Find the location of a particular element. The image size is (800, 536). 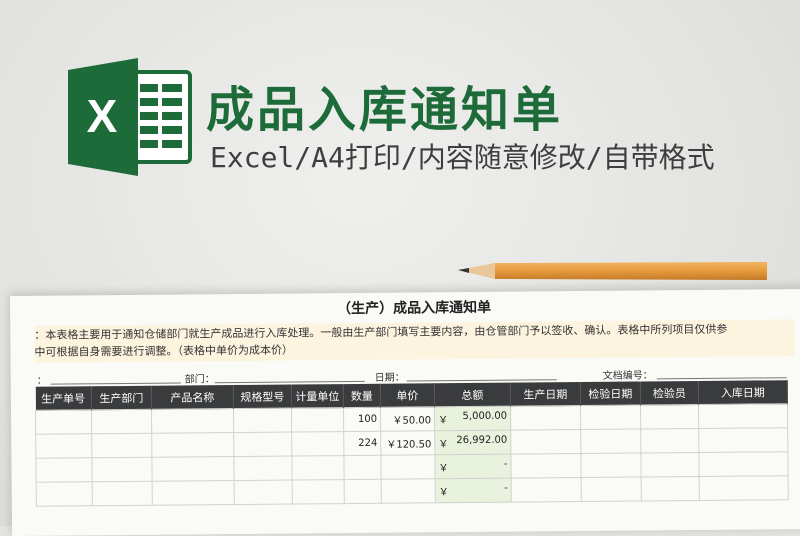

col-header: 数量 is located at coordinates (362, 395).